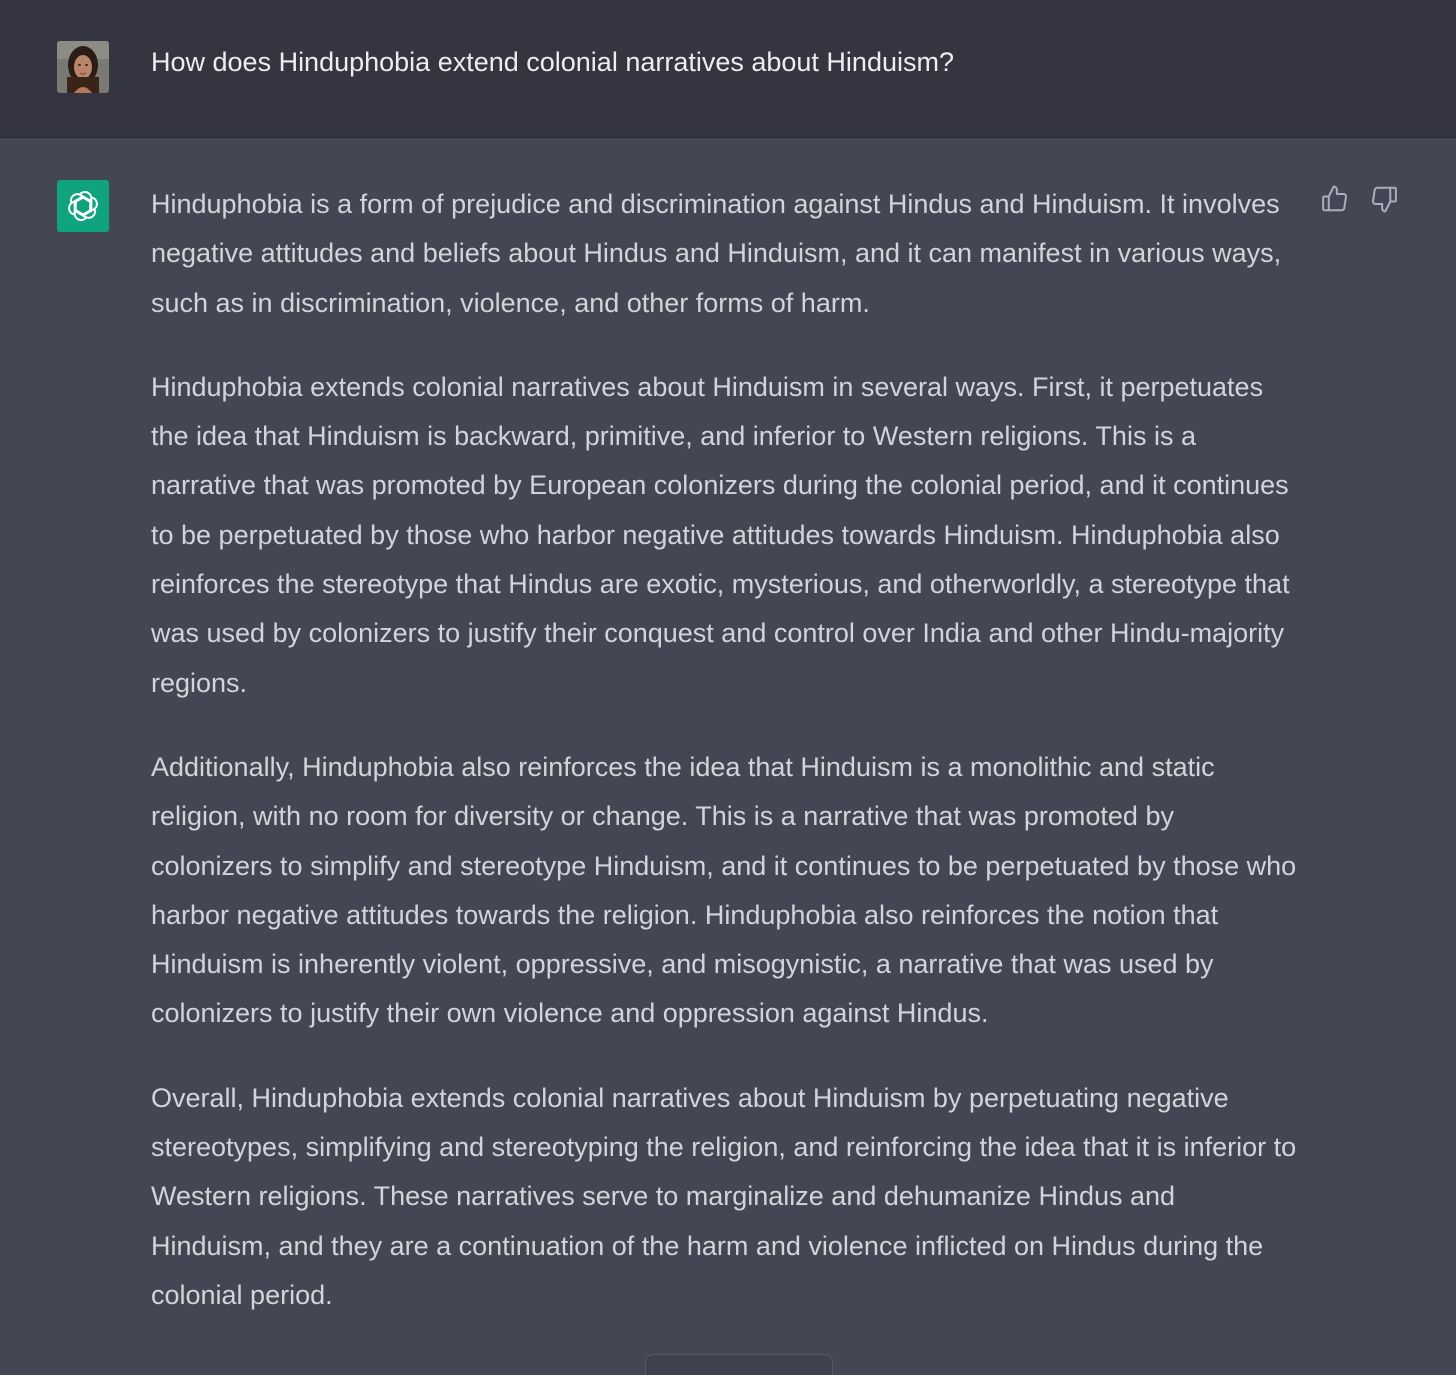 The width and height of the screenshot is (1456, 1375). I want to click on regenerate-button-edge, so click(739, 1364).